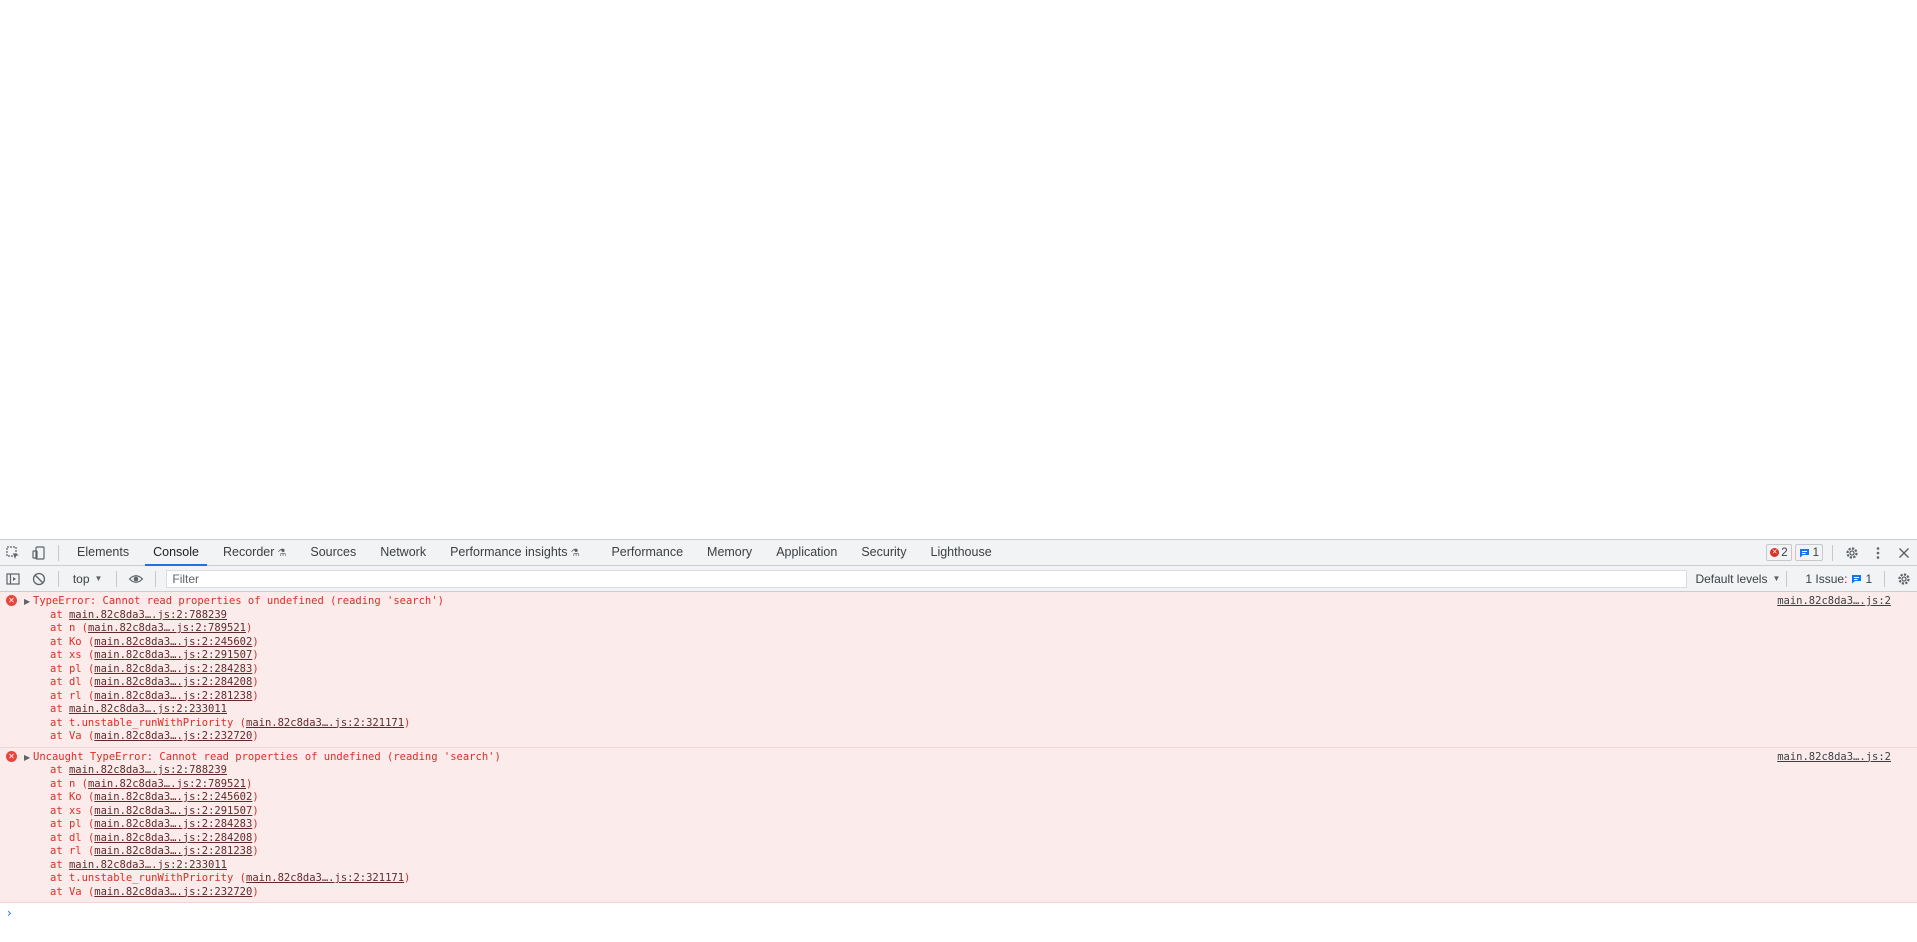 The height and width of the screenshot is (942, 1917). What do you see at coordinates (1878, 552) in the screenshot?
I see `more-vertical-icon` at bounding box center [1878, 552].